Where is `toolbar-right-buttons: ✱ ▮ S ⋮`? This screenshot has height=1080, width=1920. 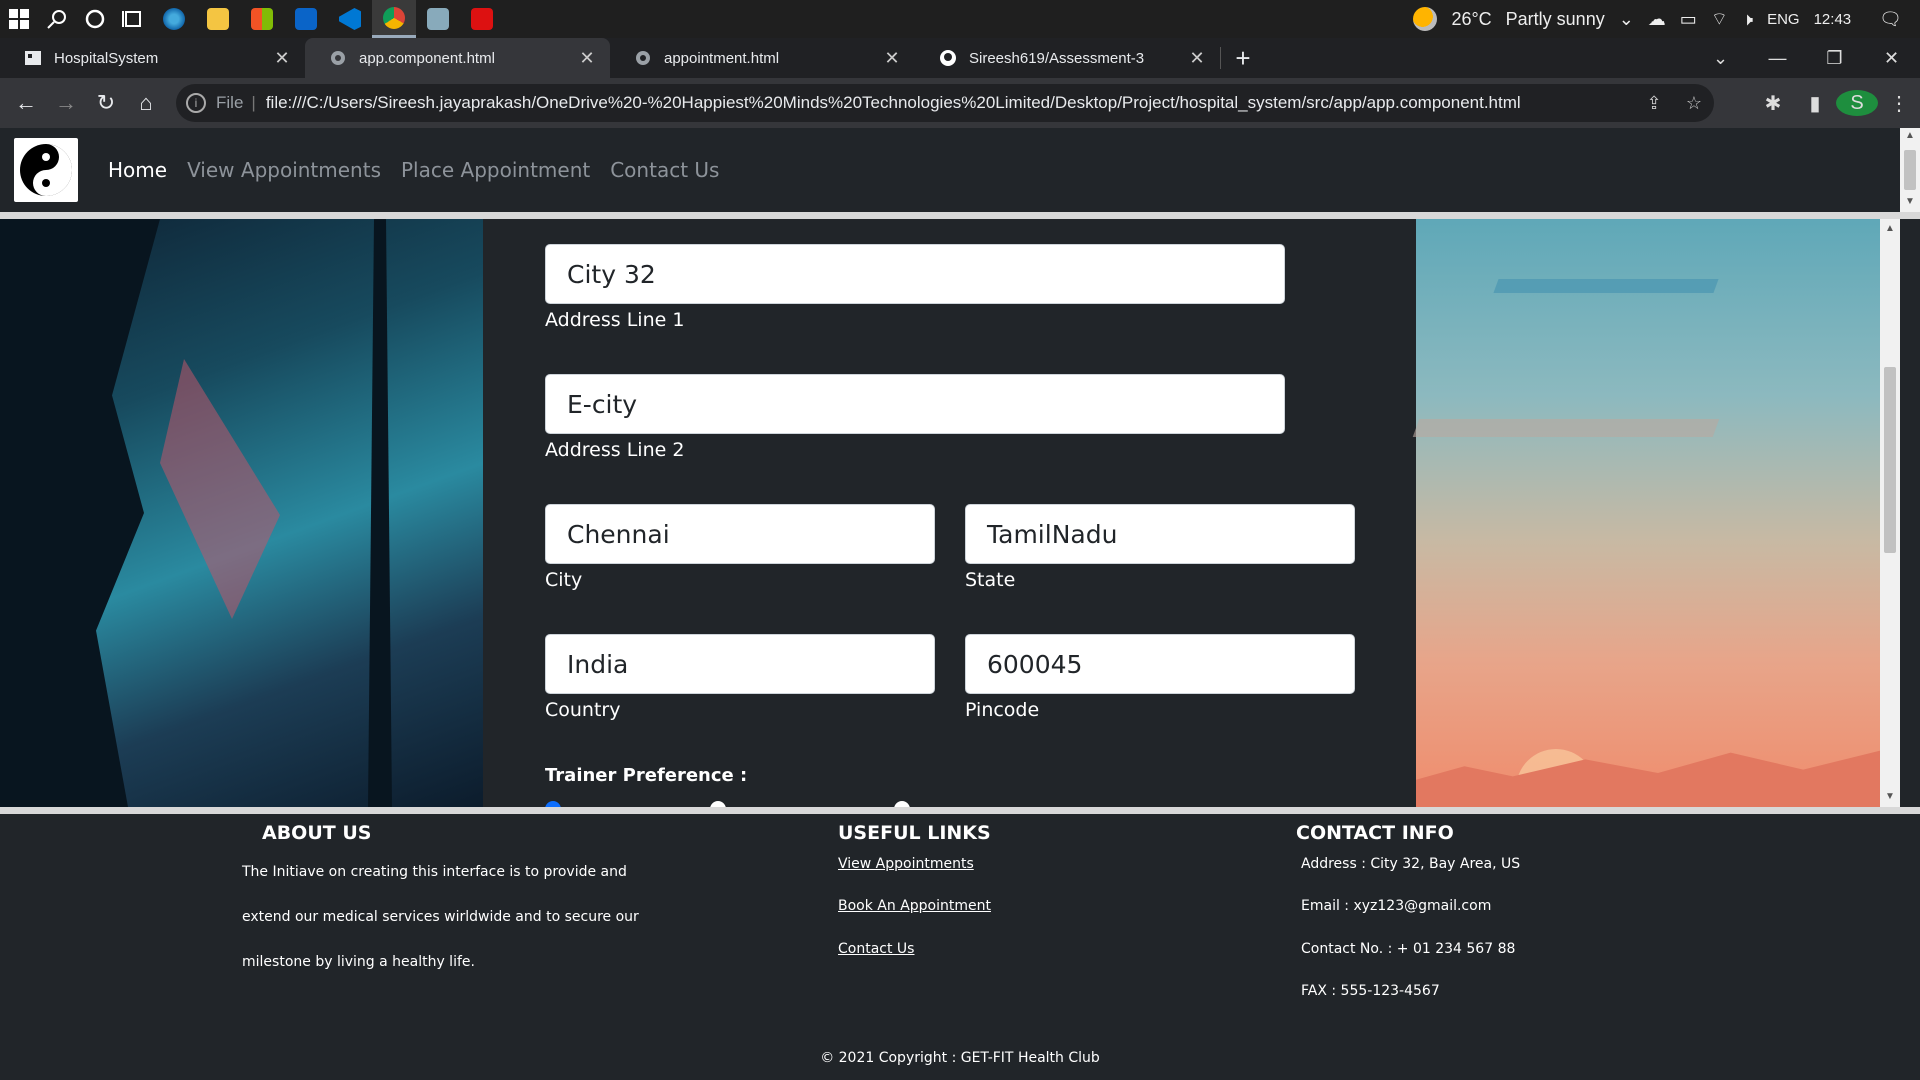 toolbar-right-buttons: ✱ ▮ S ⋮ is located at coordinates (1836, 103).